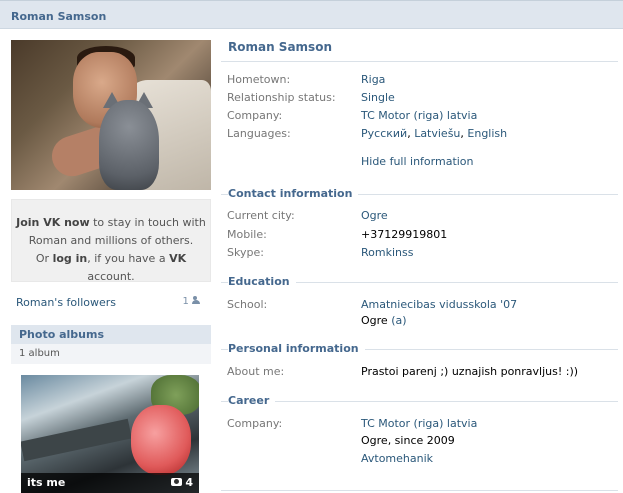  I want to click on album-photo-count: 4, so click(182, 482).